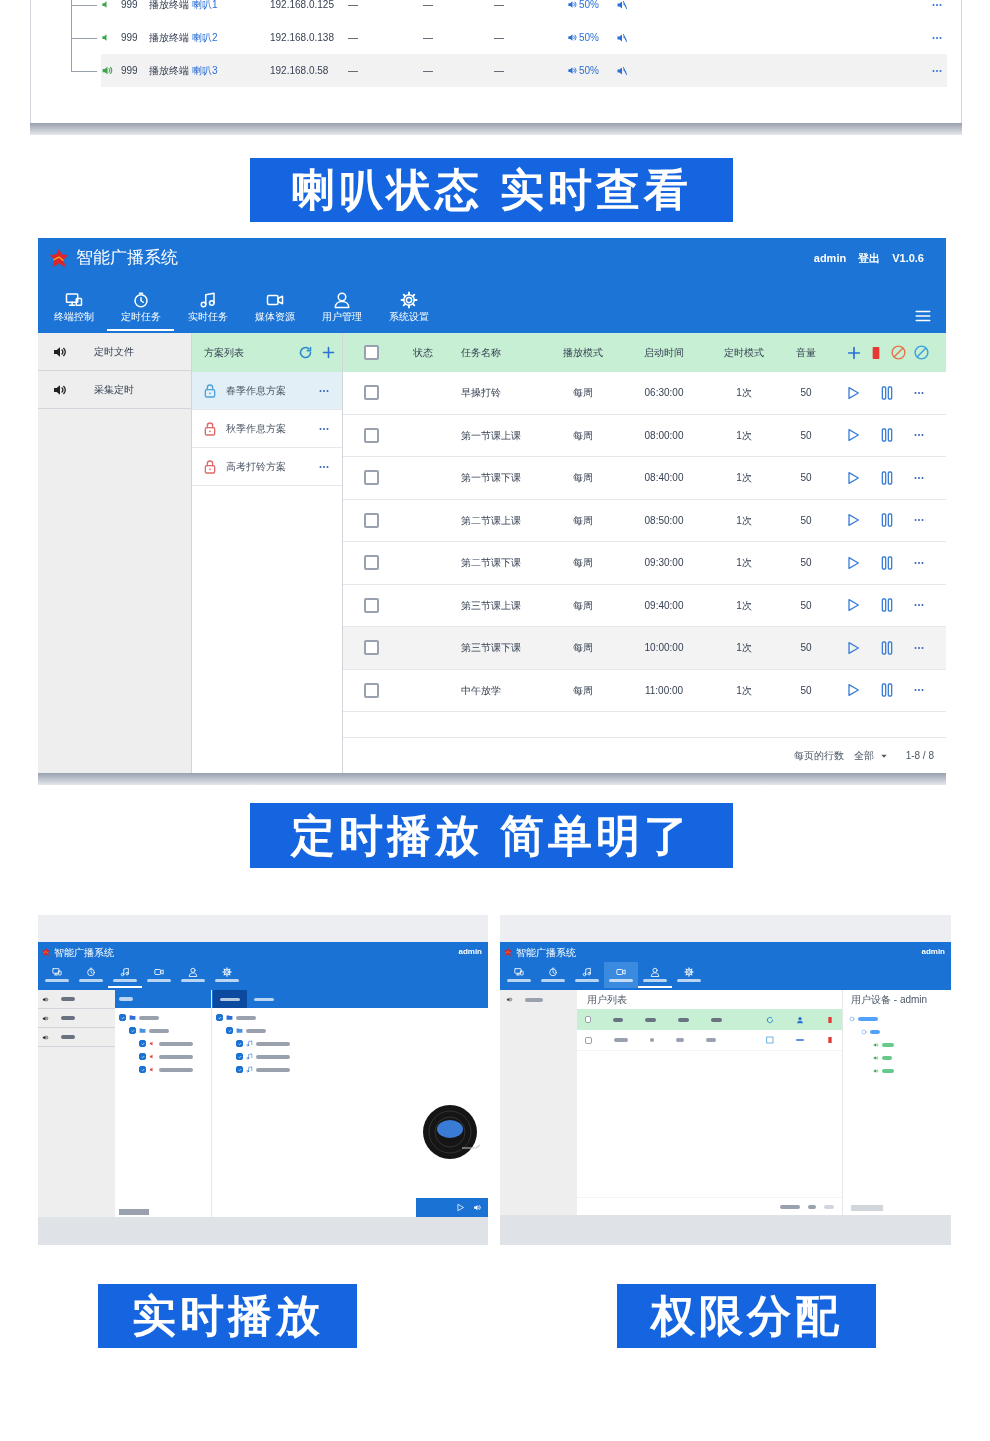 This screenshot has height=1441, width=990. What do you see at coordinates (59, 258) in the screenshot?
I see `logo-icon` at bounding box center [59, 258].